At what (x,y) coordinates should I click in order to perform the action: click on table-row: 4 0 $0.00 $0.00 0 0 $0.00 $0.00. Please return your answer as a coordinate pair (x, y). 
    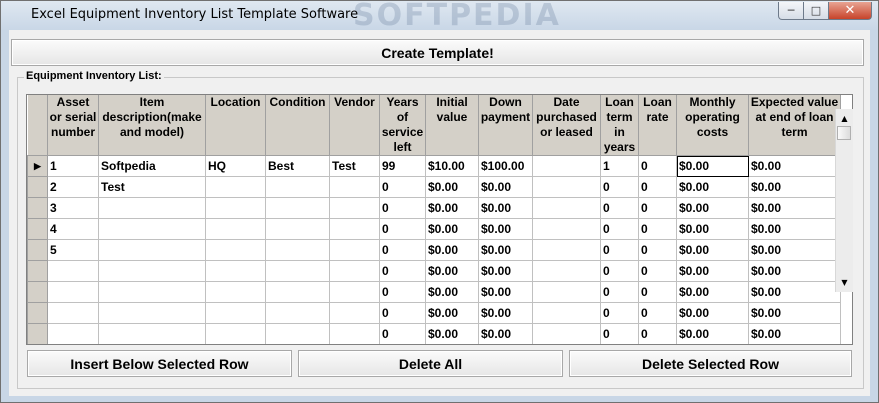
    Looking at the image, I should click on (434, 229).